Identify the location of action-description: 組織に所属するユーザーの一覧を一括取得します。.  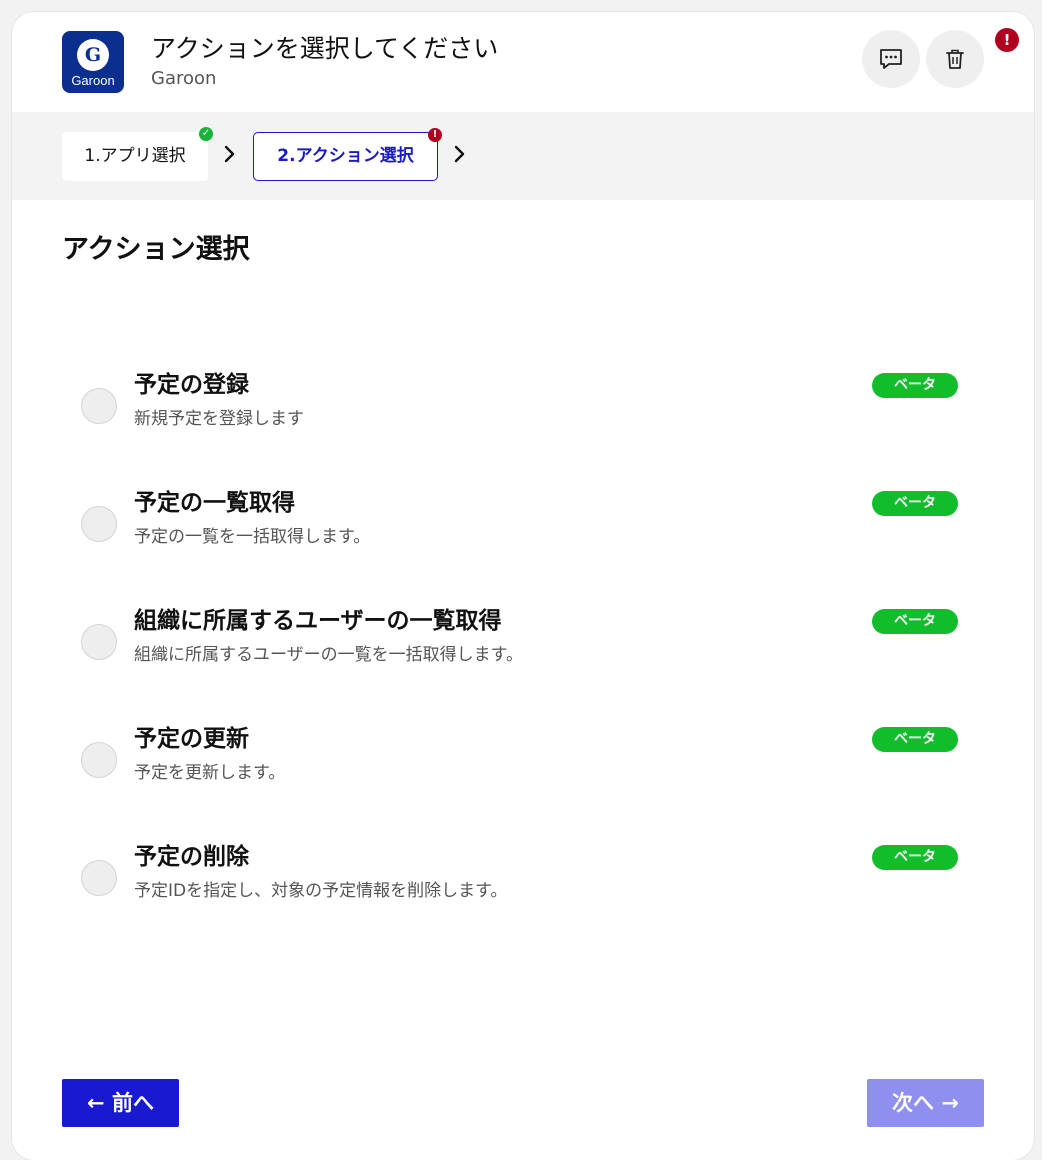
(328, 655).